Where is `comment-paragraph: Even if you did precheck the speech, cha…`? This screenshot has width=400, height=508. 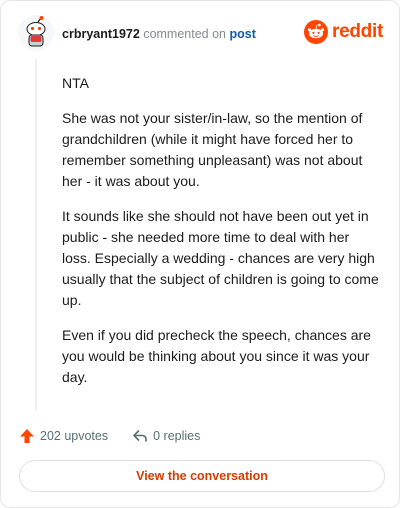
comment-paragraph: Even if you did precheck the speech, cha… is located at coordinates (216, 356).